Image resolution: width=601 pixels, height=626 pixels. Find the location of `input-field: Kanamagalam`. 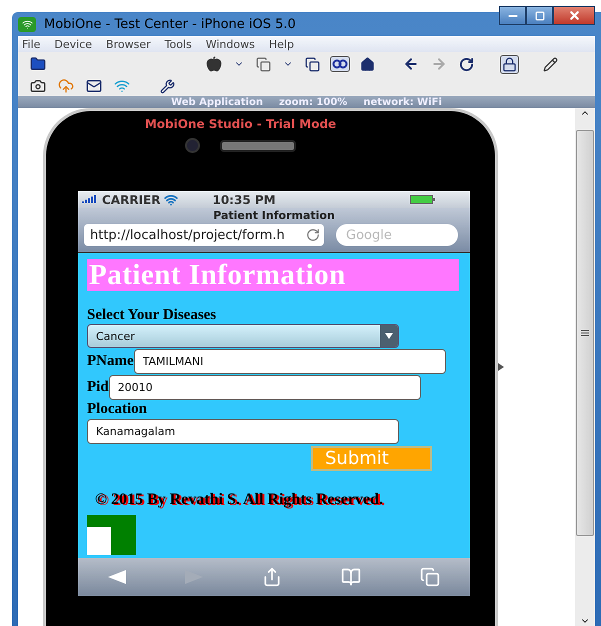

input-field: Kanamagalam is located at coordinates (243, 431).